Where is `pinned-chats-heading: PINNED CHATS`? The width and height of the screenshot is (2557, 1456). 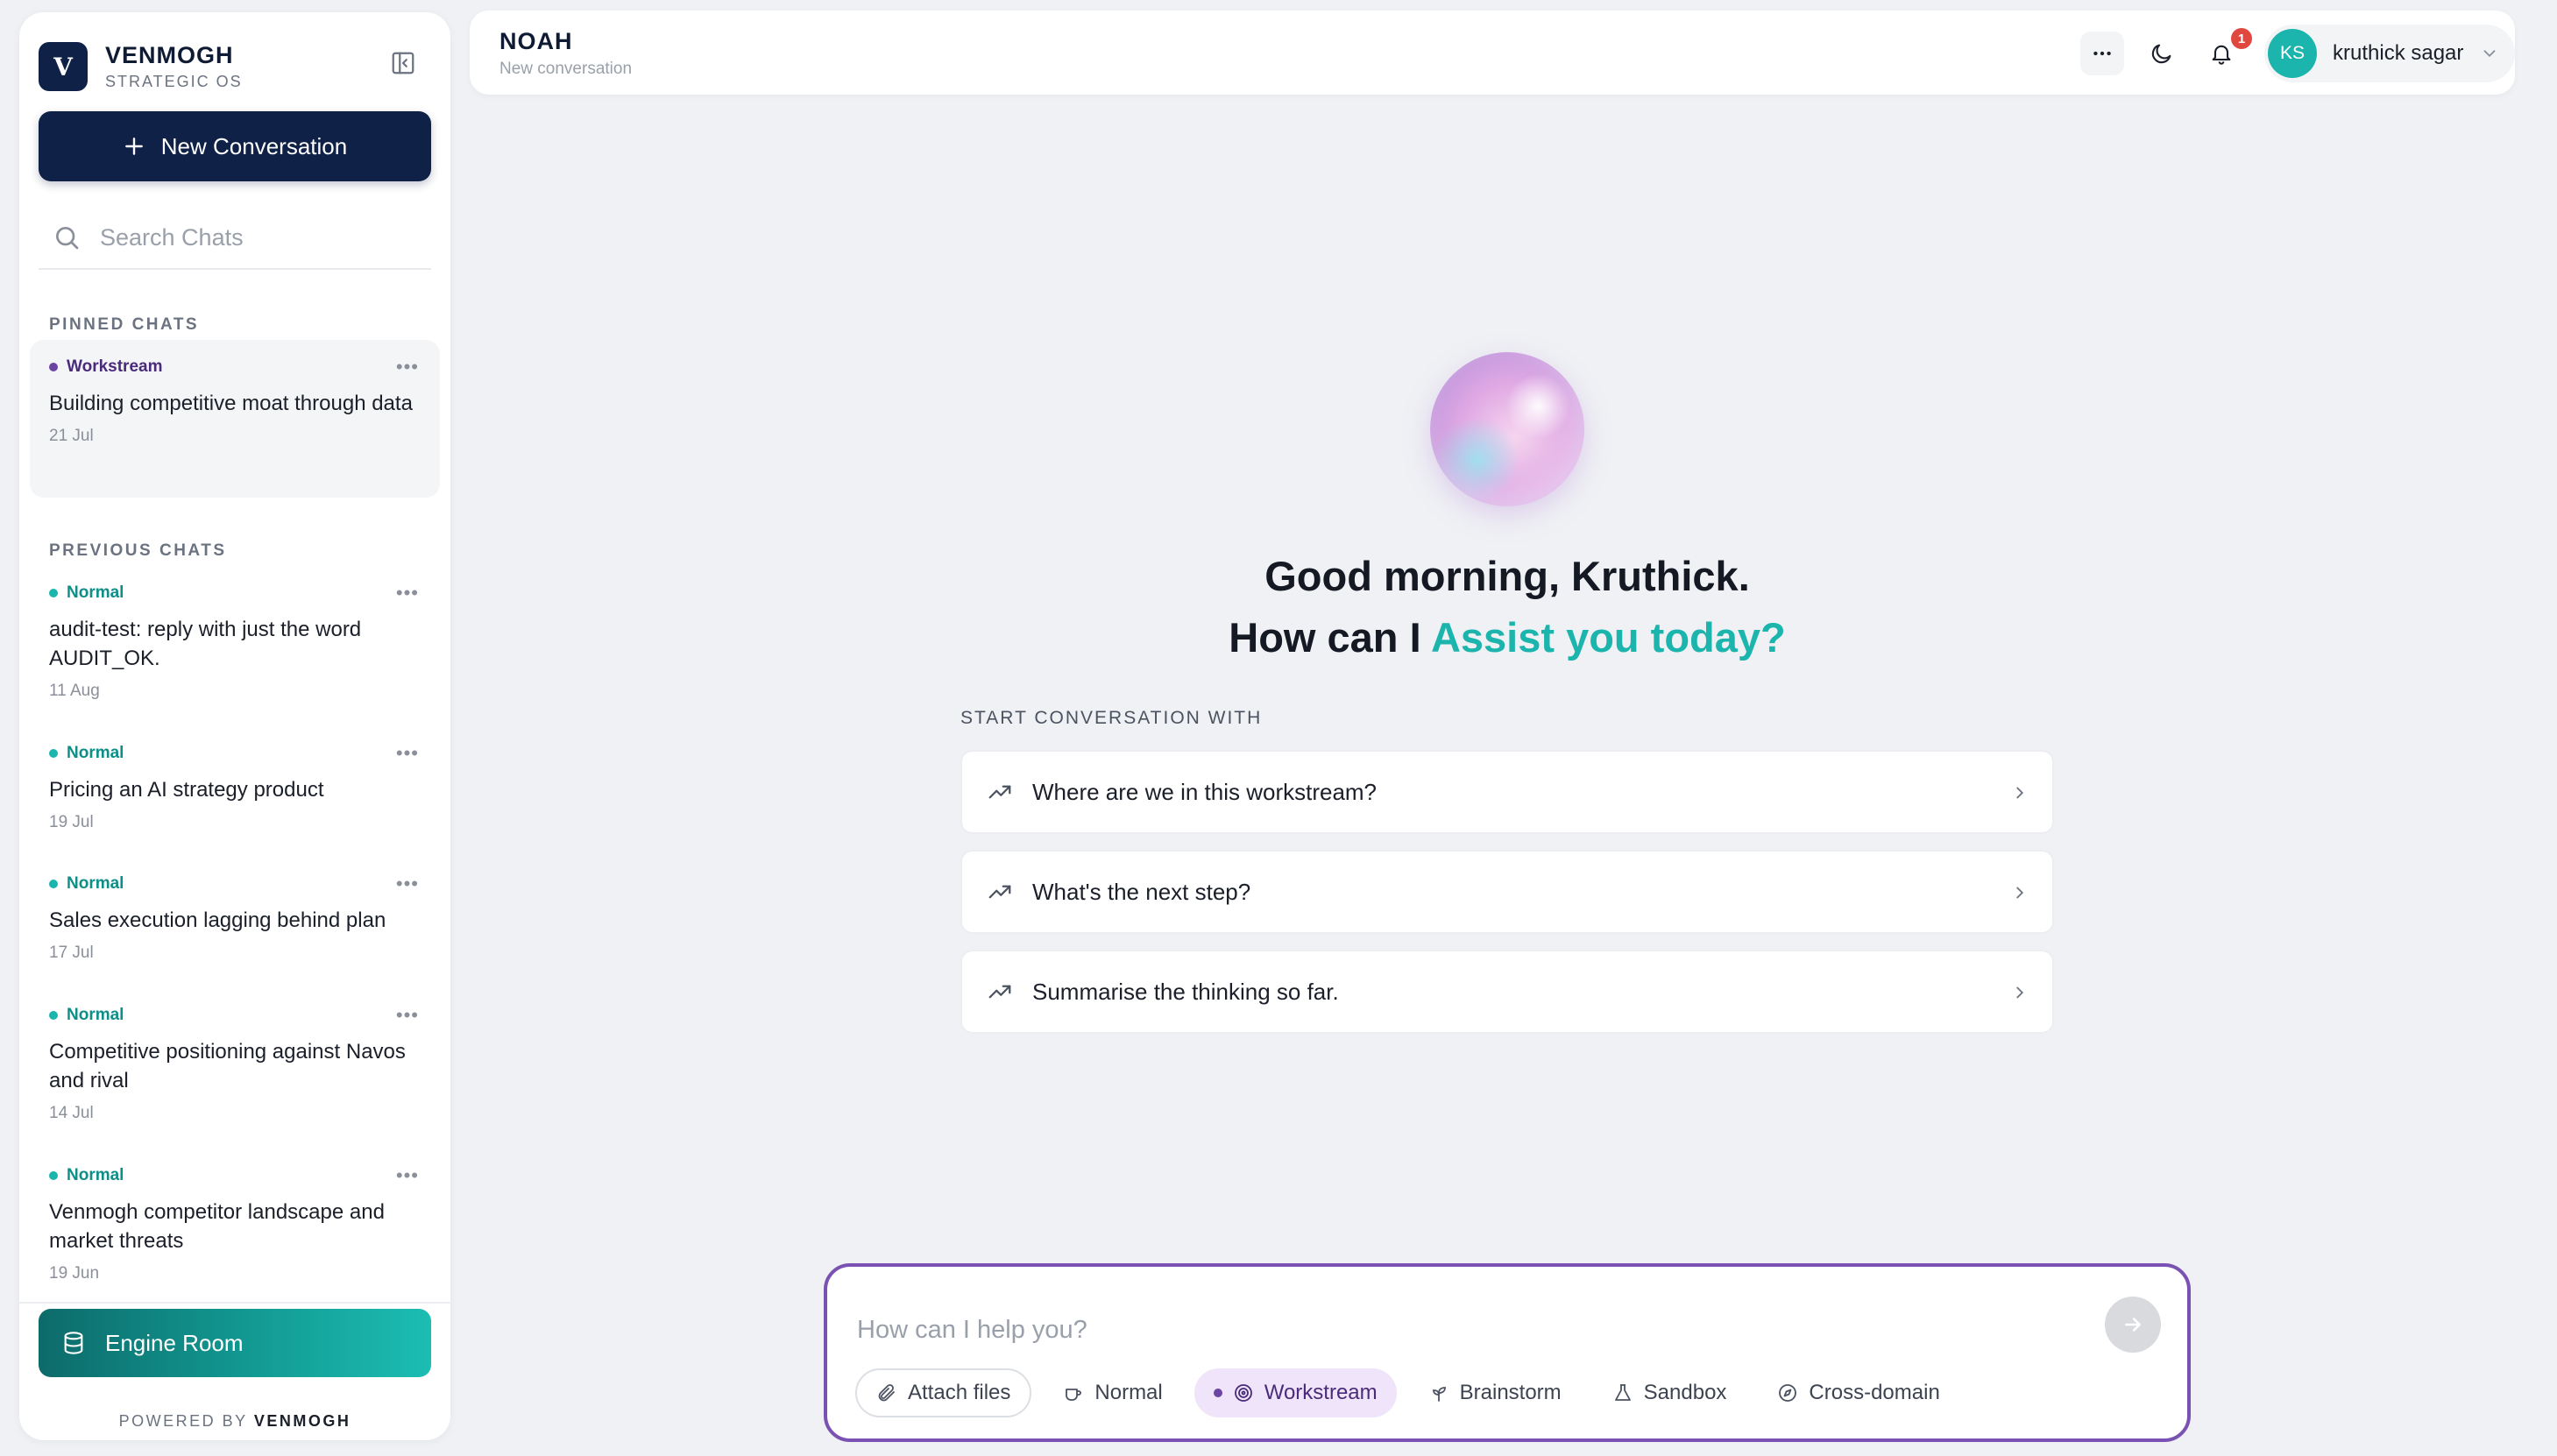 pinned-chats-heading: PINNED CHATS is located at coordinates (124, 324).